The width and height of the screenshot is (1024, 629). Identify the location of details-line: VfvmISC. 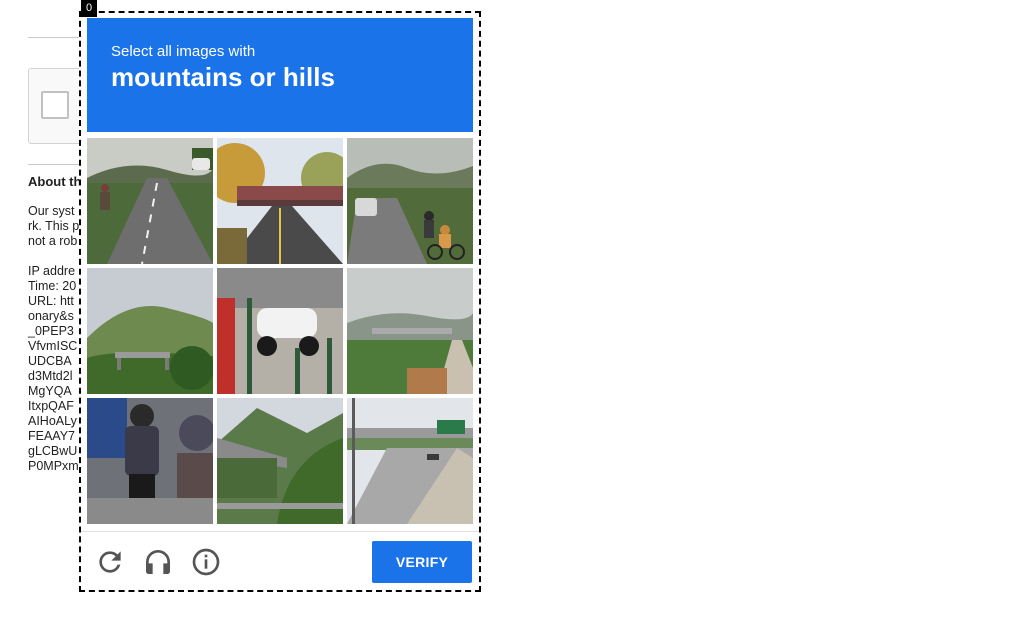
(53, 346).